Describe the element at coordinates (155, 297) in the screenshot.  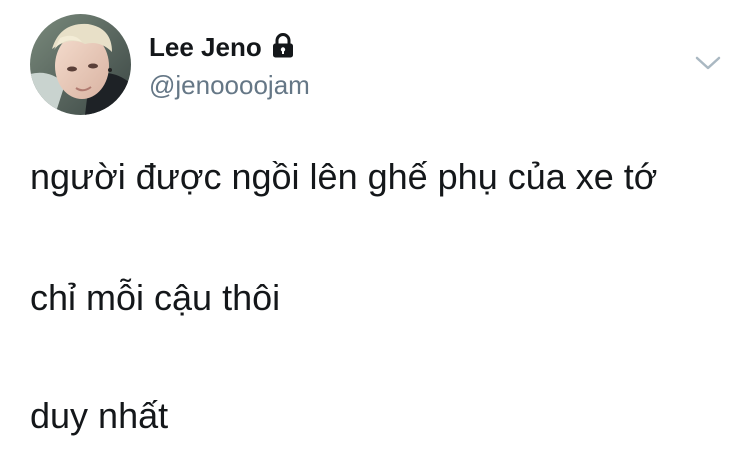
I see `tweet-text-line: chỉ mỗi cậu thôi` at that location.